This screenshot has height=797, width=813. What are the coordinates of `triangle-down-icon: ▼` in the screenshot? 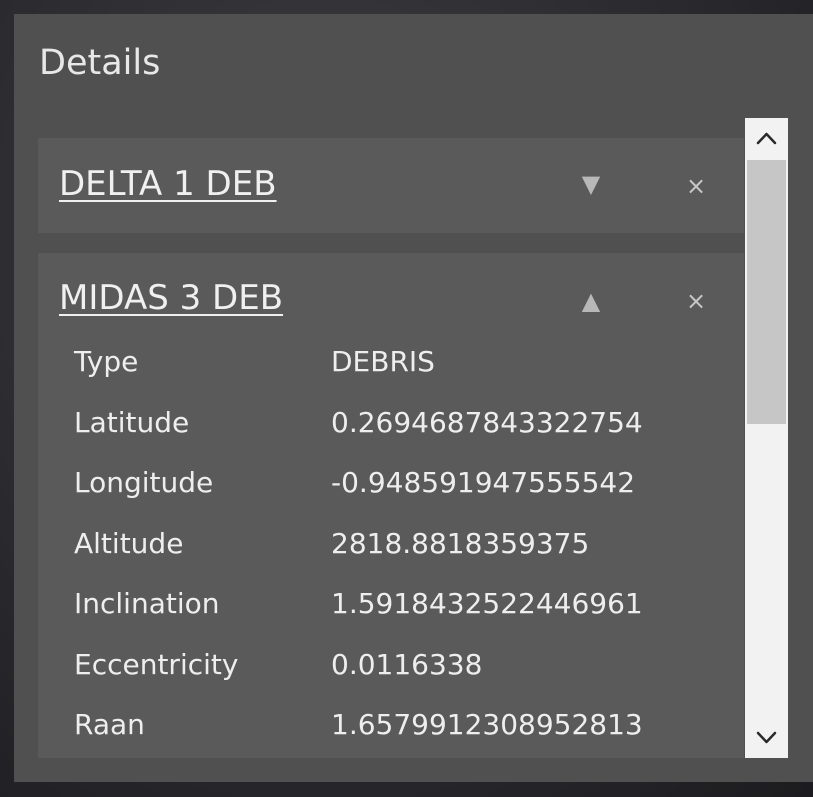 It's located at (591, 184).